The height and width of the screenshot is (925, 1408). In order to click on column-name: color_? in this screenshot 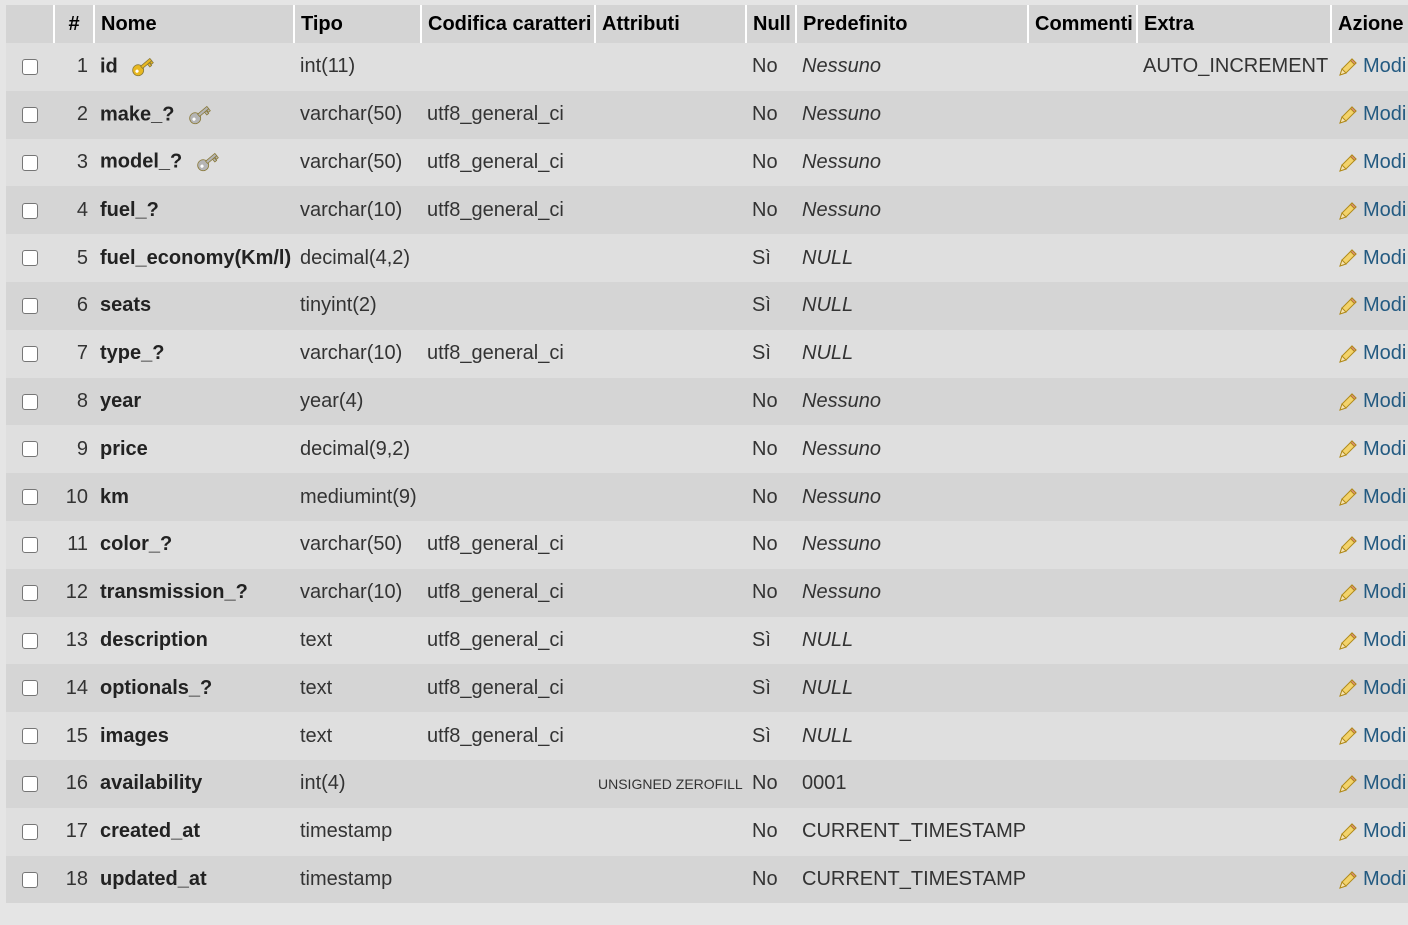, I will do `click(136, 544)`.